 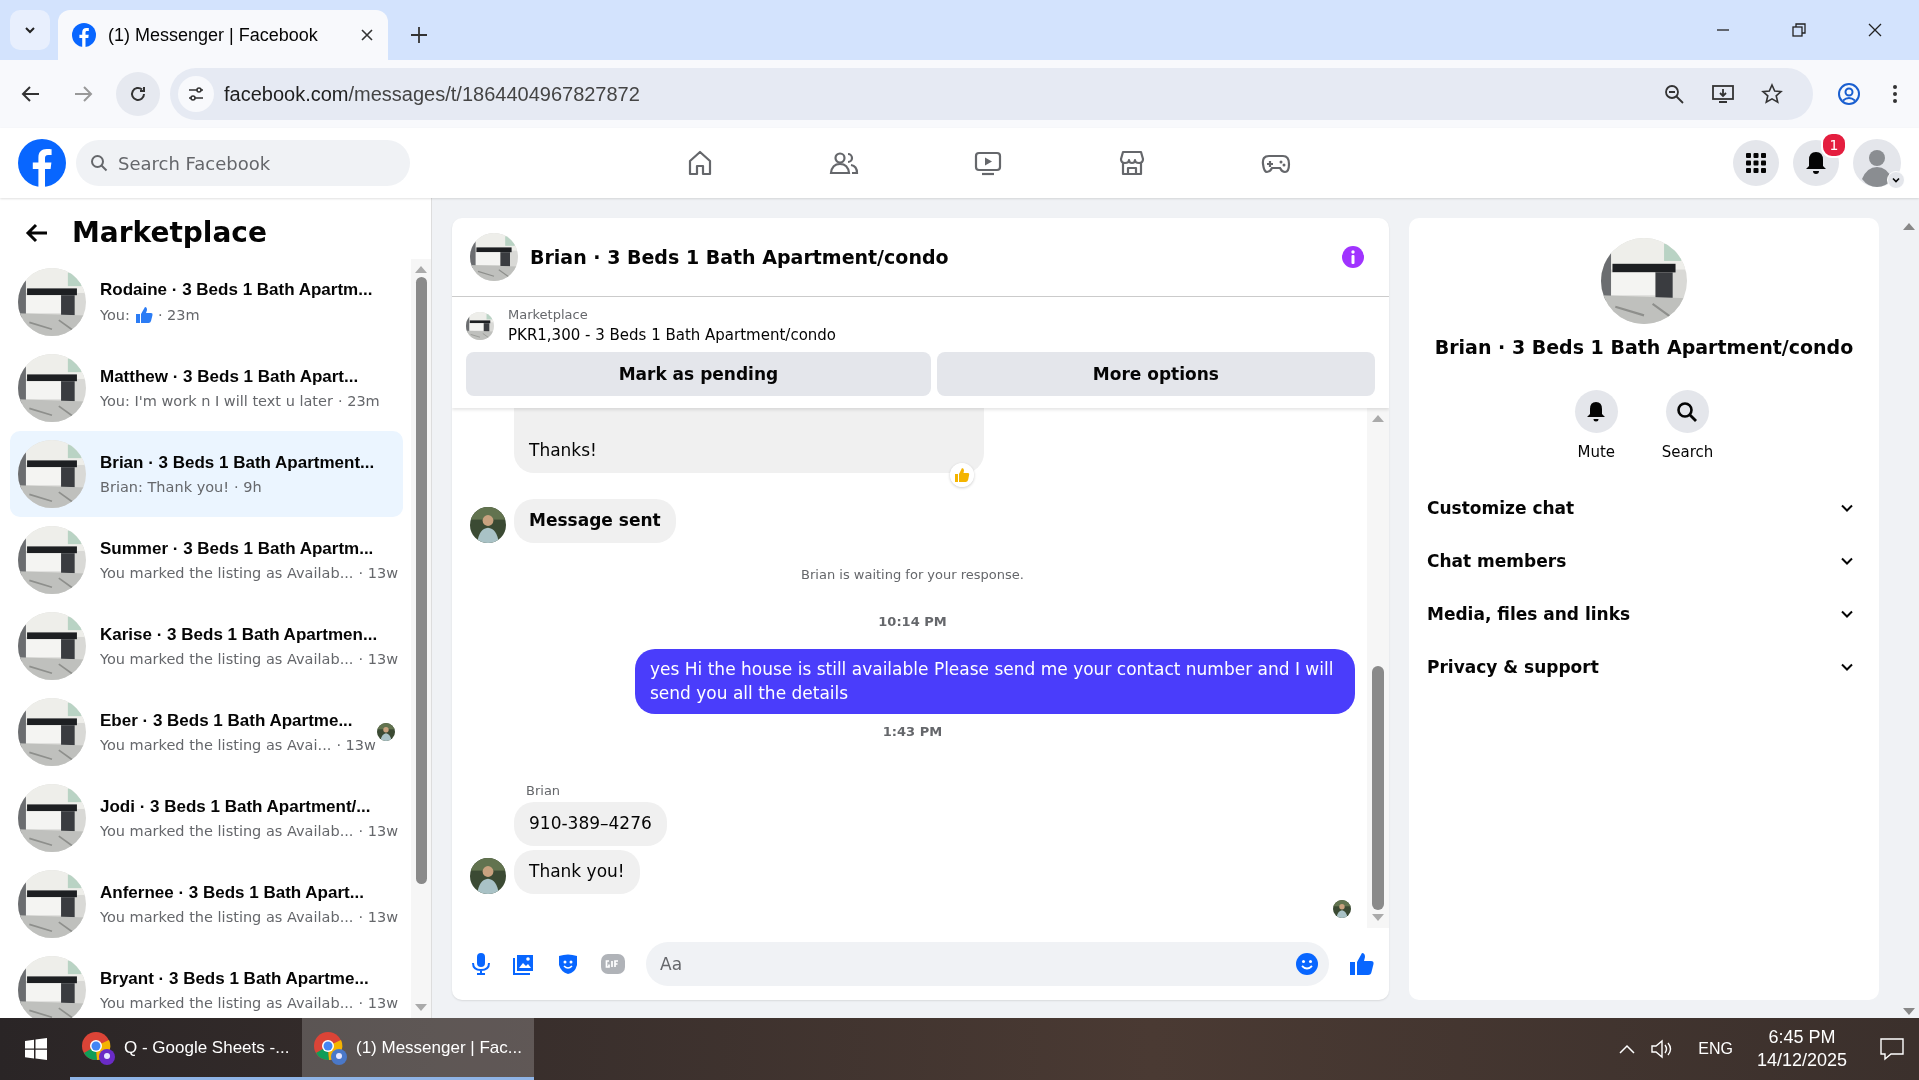 I want to click on listing-action-button: More options, so click(x=1155, y=374).